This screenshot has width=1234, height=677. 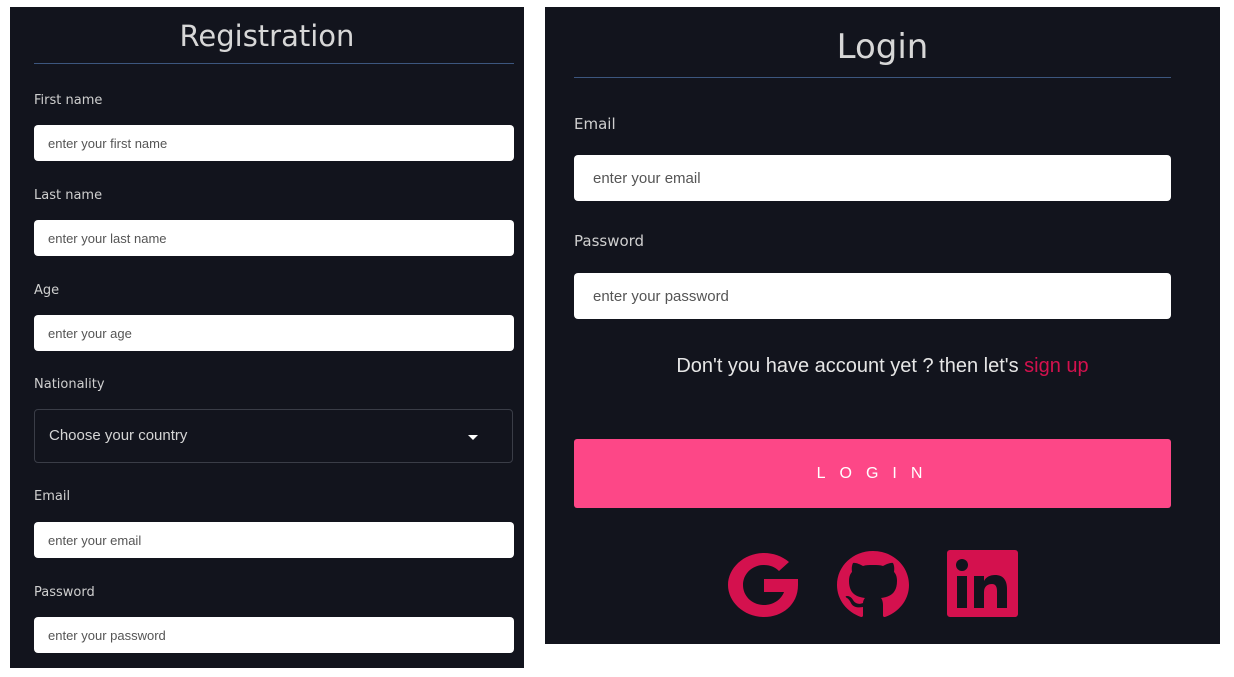 I want to click on signup-prompt-text: Don't you have account yet ? then let's, so click(x=847, y=366).